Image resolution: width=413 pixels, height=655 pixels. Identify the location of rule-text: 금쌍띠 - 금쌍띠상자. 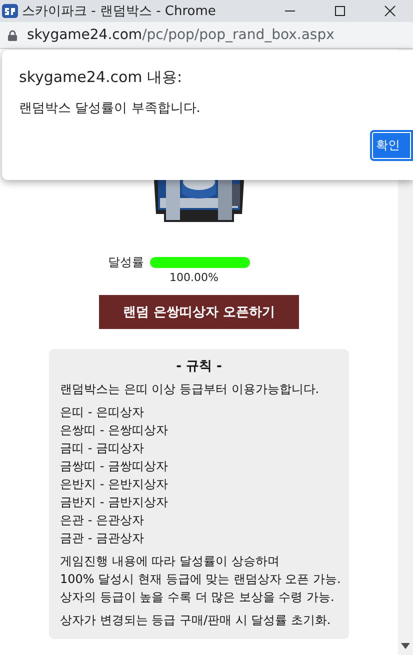
(114, 466).